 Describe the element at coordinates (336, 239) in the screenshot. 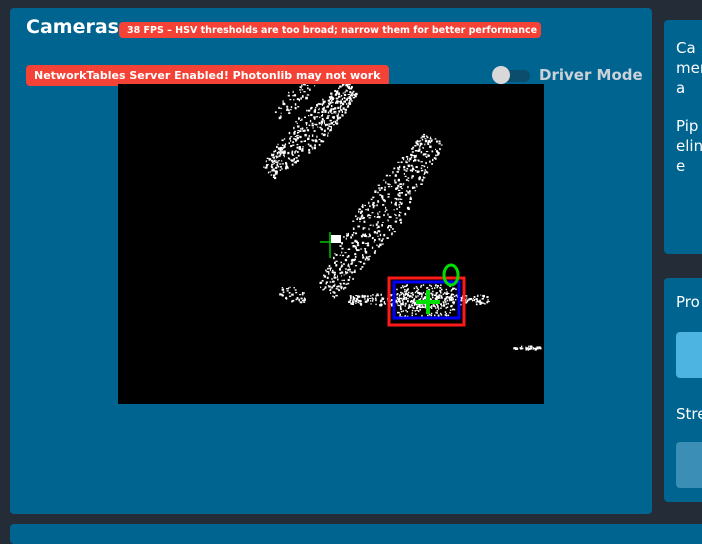

I see `secondary-blob` at that location.